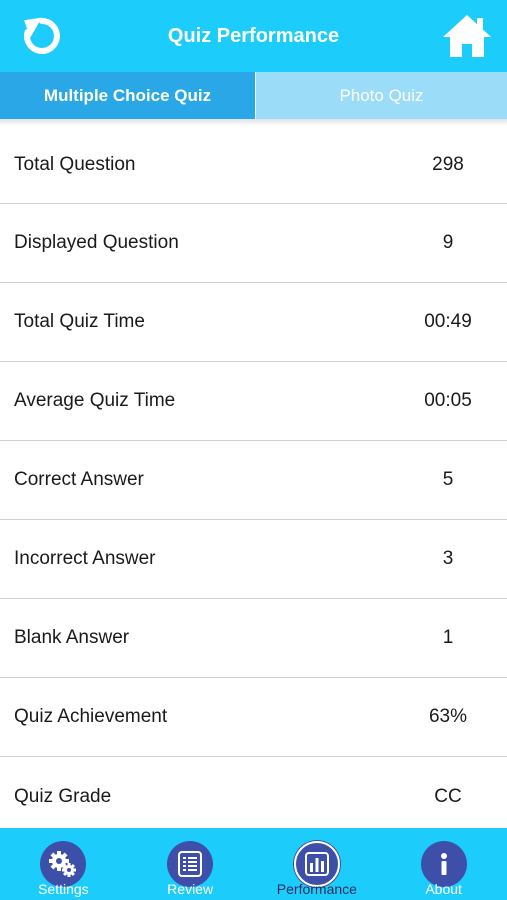  I want to click on home-button, so click(467, 36).